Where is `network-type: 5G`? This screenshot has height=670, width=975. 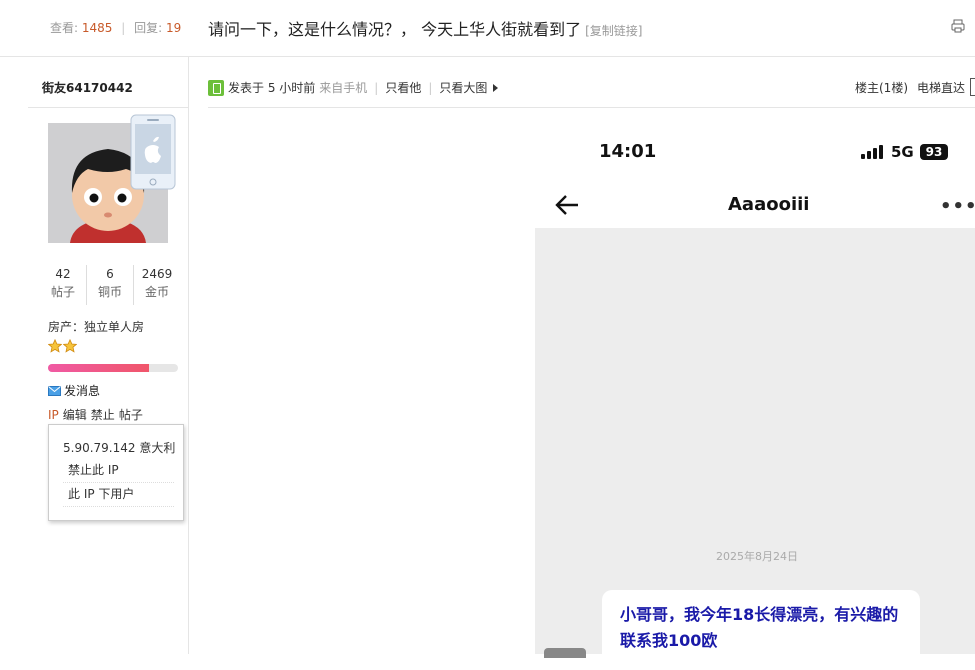
network-type: 5G is located at coordinates (902, 152).